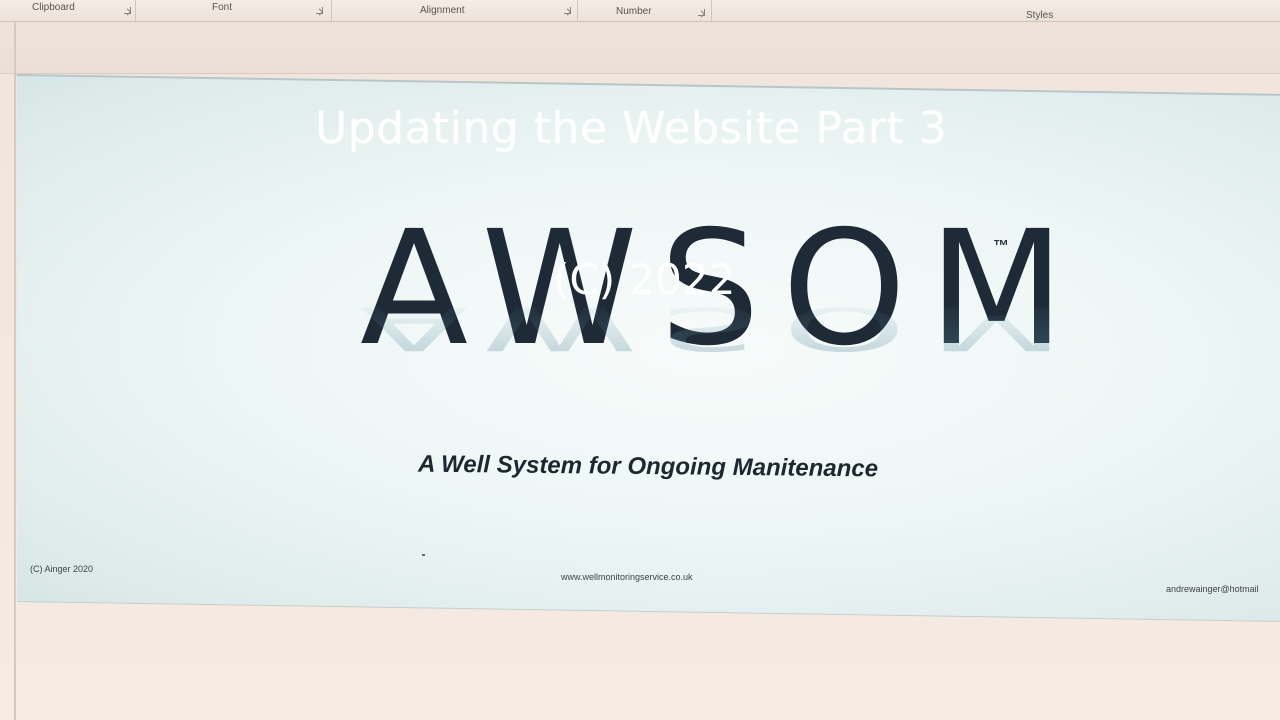 This screenshot has width=1280, height=720. I want to click on banner-email: andrewainger@hotmail, so click(1212, 589).